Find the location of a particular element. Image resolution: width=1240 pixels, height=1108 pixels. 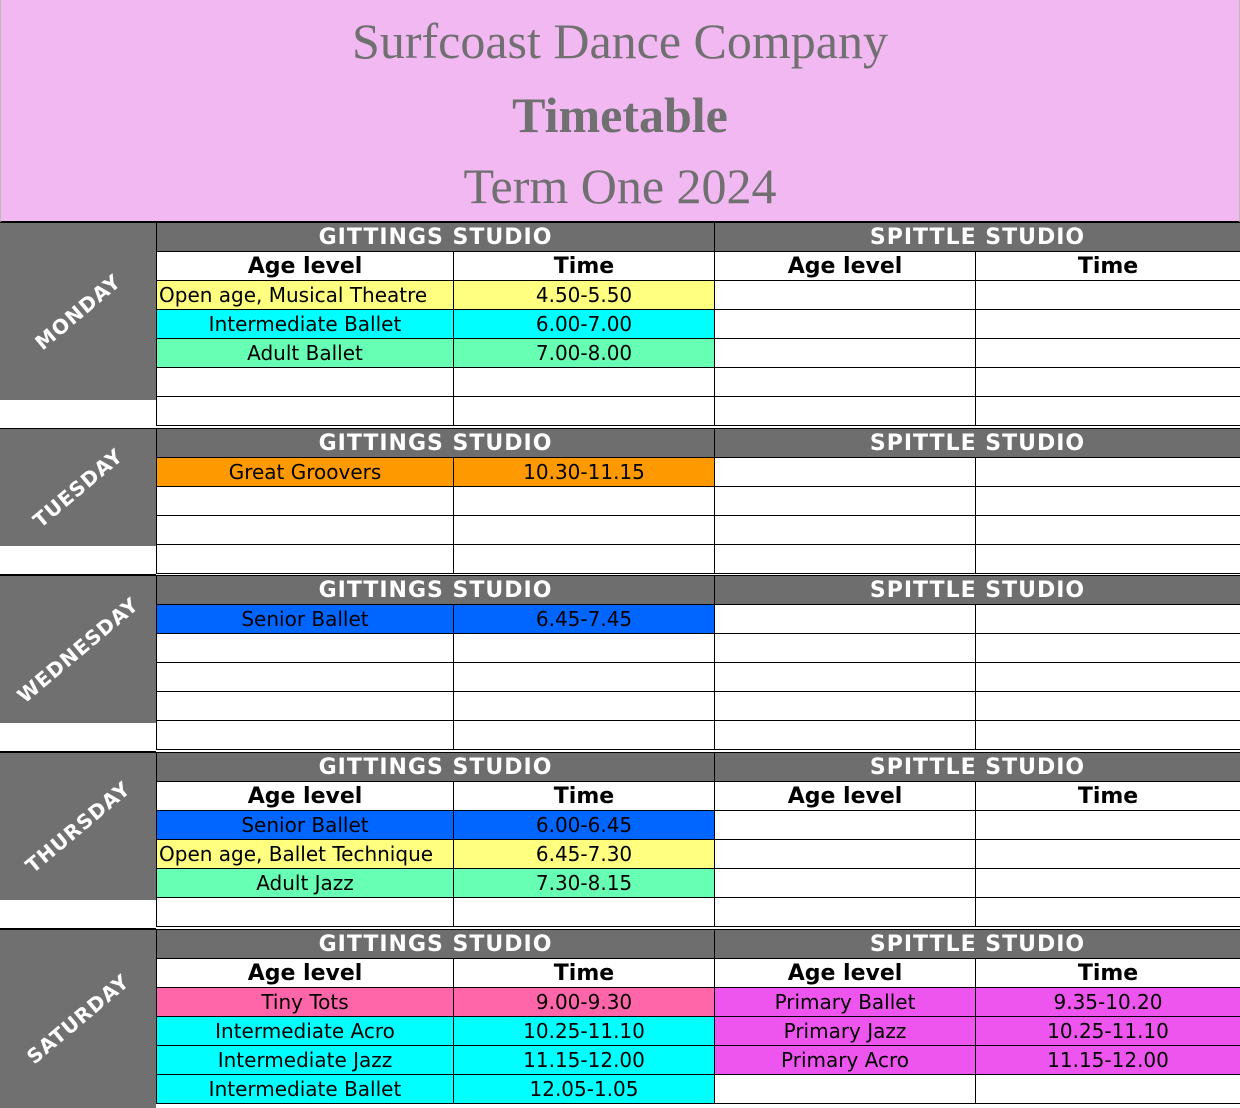

time-cell: 9.35-10.20 is located at coordinates (1108, 1002).